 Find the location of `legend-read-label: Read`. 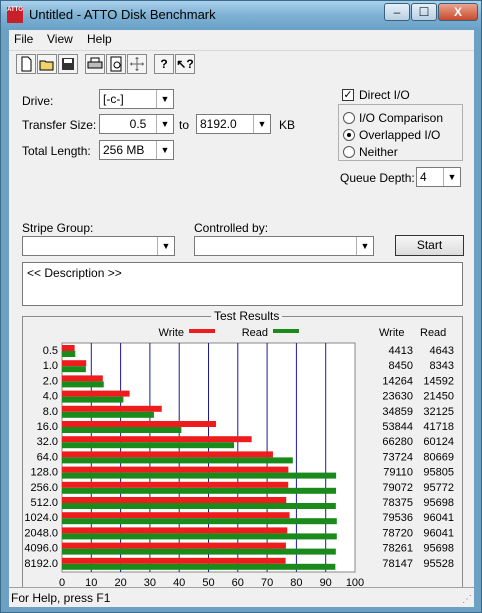

legend-read-label: Read is located at coordinates (255, 333).